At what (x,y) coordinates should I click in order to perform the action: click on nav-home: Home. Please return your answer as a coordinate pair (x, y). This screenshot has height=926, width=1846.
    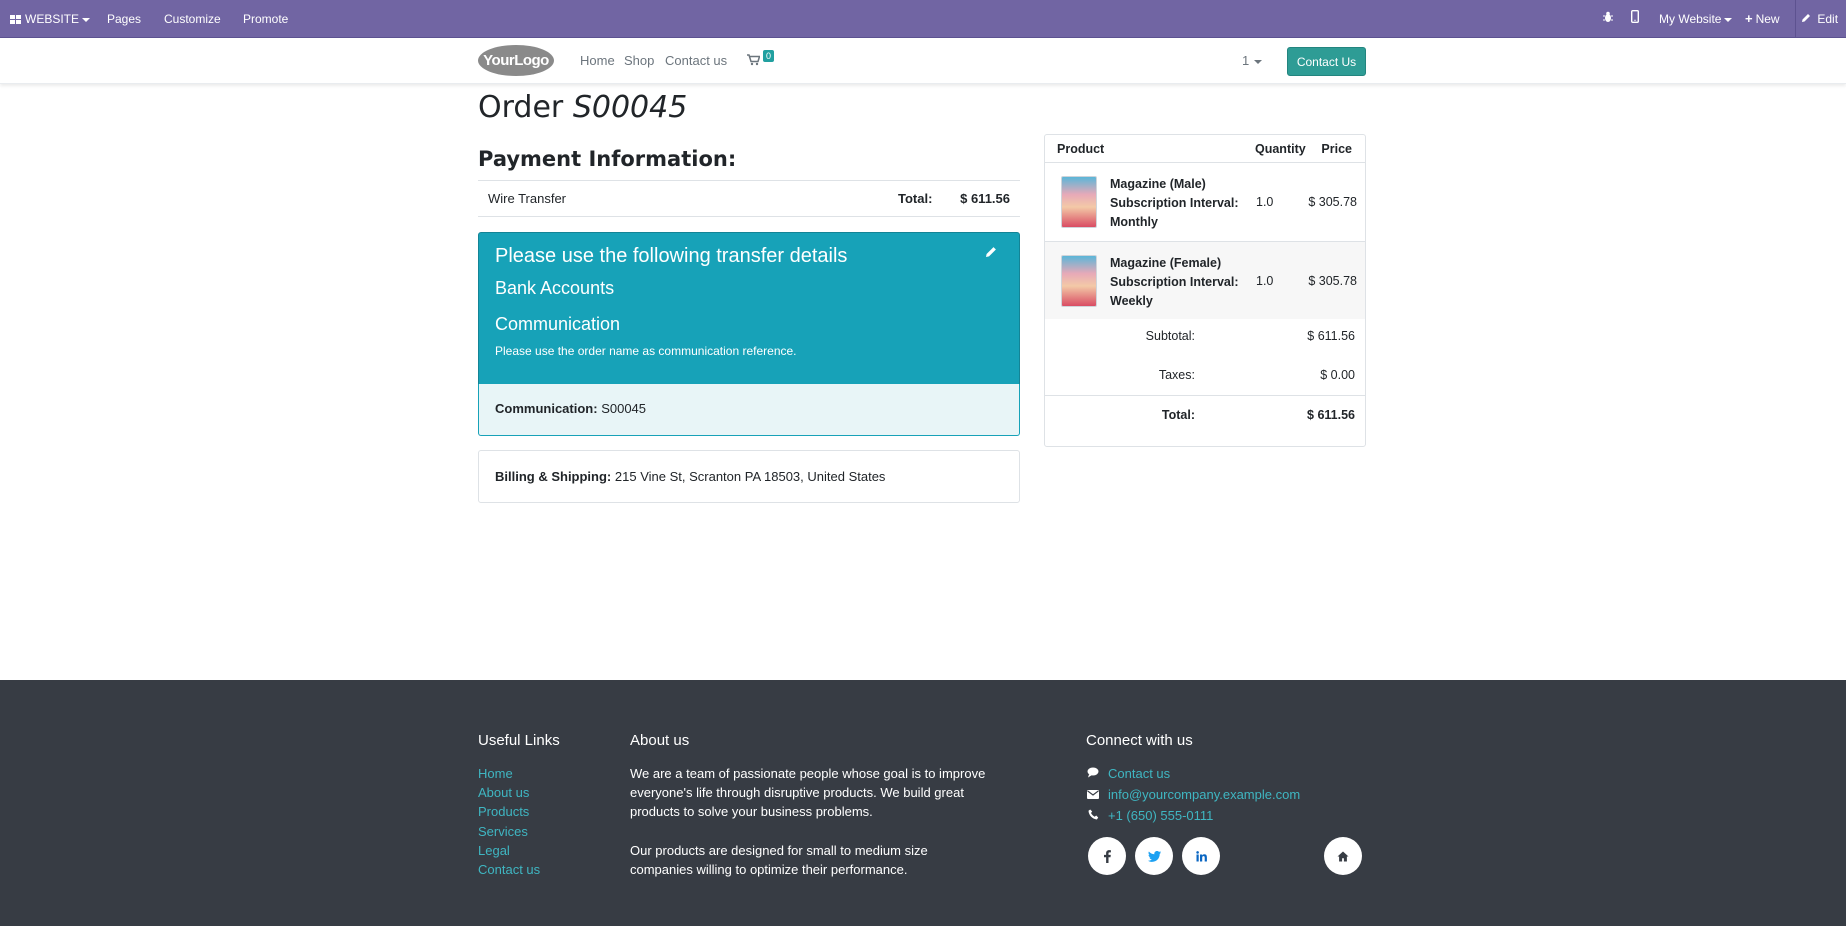
    Looking at the image, I should click on (597, 61).